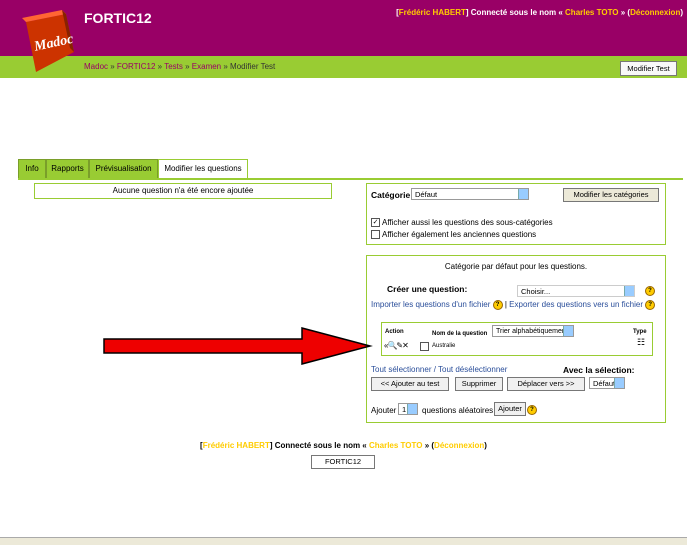 The height and width of the screenshot is (545, 687). Describe the element at coordinates (236, 445) in the screenshot. I see `footer-user-link: Frédéric HABERT` at that location.